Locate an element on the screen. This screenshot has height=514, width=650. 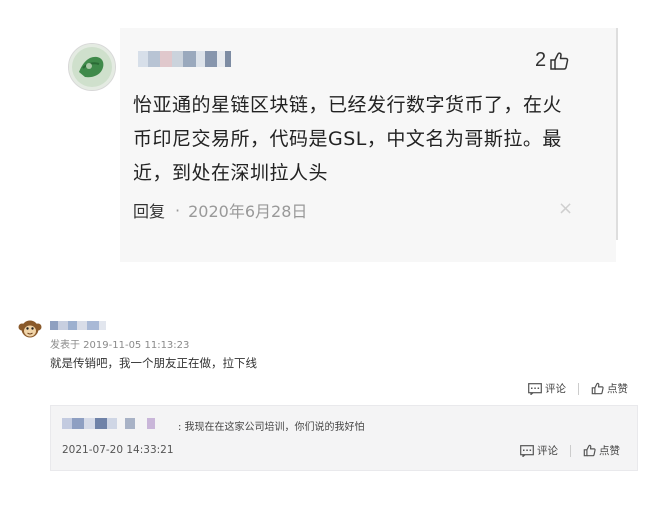
close-icon: × is located at coordinates (565, 208).